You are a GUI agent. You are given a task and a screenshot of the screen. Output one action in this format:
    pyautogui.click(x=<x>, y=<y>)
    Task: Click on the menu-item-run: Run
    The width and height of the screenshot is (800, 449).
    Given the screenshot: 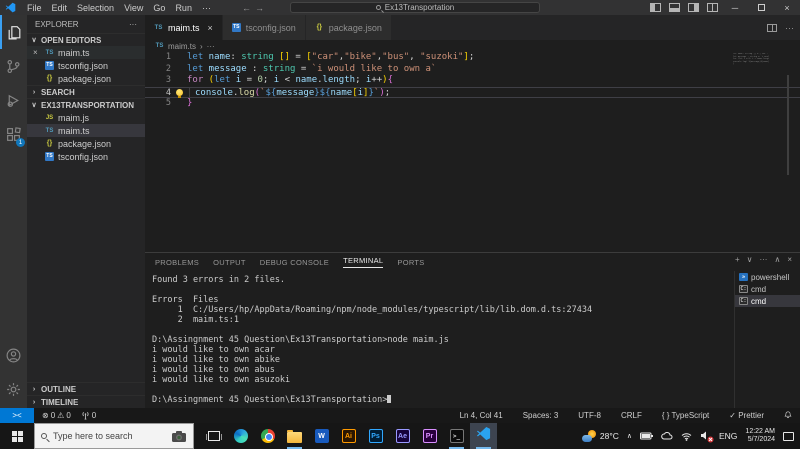 What is the action you would take?
    pyautogui.click(x=183, y=8)
    